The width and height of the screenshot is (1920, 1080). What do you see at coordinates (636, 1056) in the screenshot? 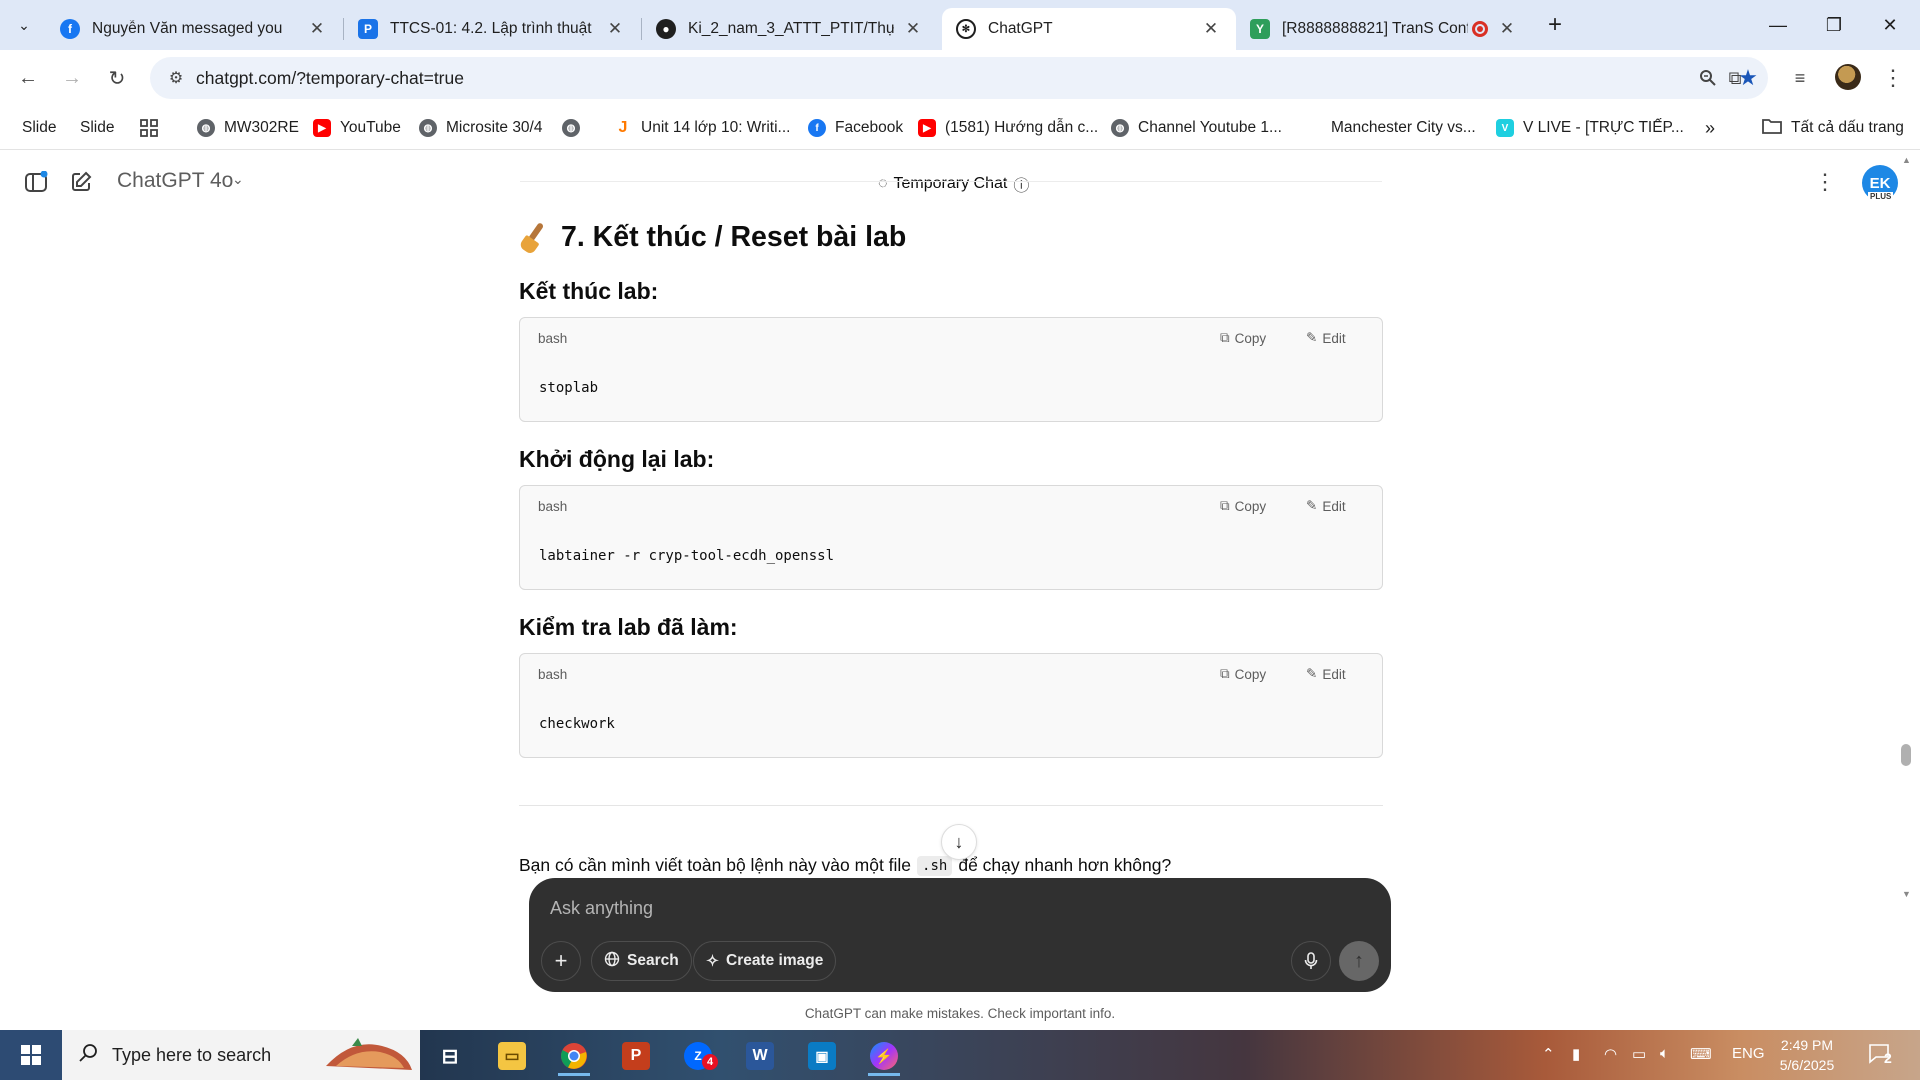
I see `powerpoint-app: P` at bounding box center [636, 1056].